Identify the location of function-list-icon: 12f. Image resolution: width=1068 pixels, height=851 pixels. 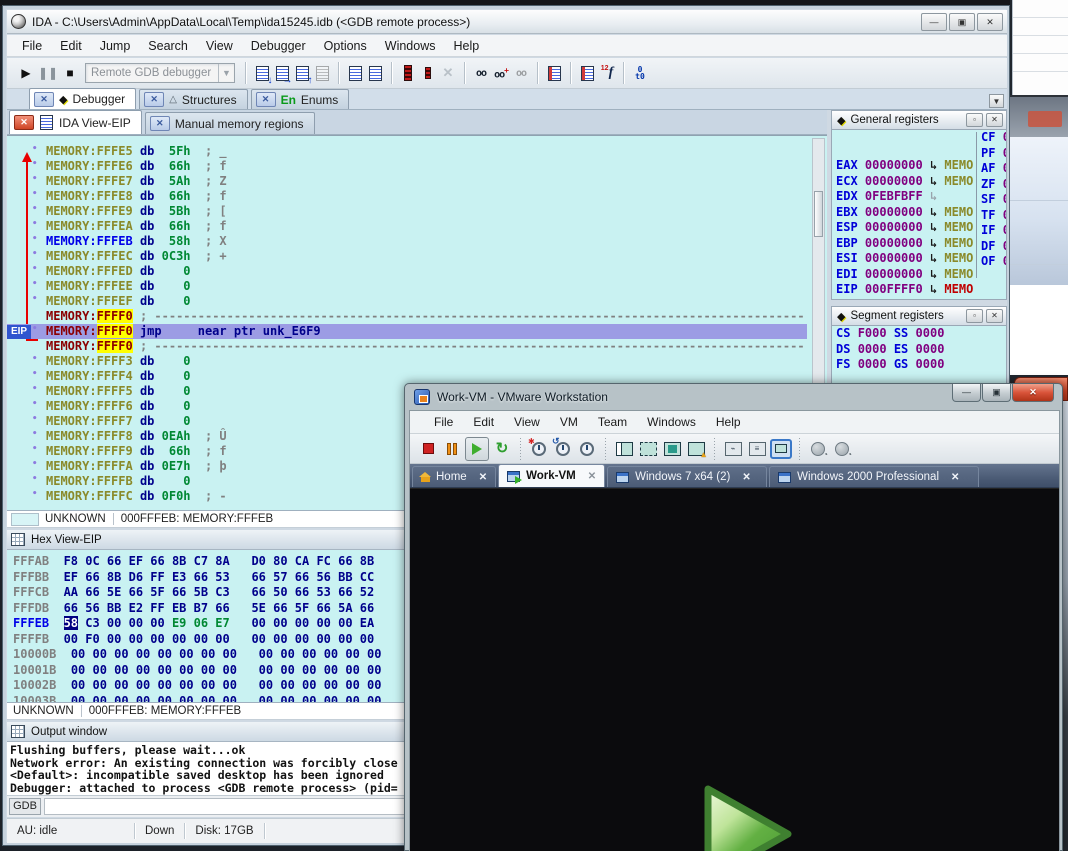
(607, 73).